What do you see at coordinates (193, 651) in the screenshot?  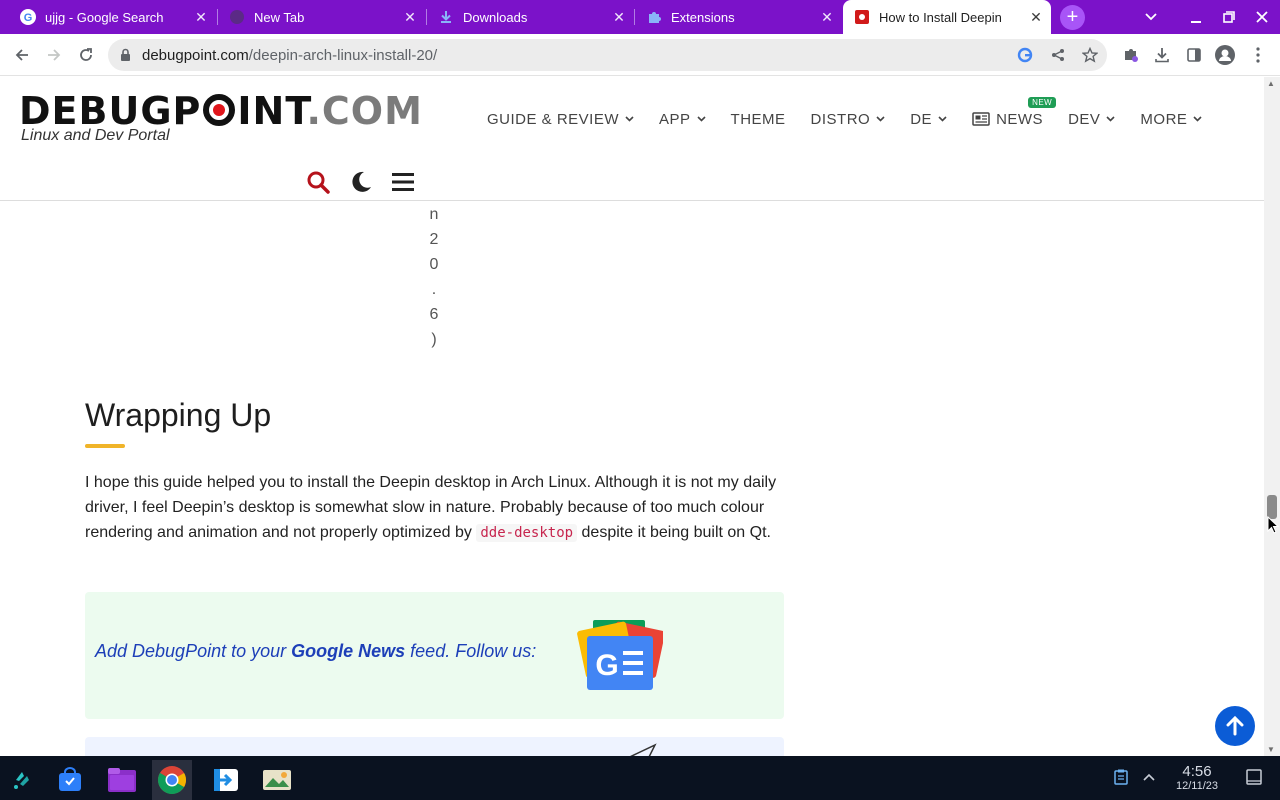 I see `gn-prefix: Add DebugPoint to your` at bounding box center [193, 651].